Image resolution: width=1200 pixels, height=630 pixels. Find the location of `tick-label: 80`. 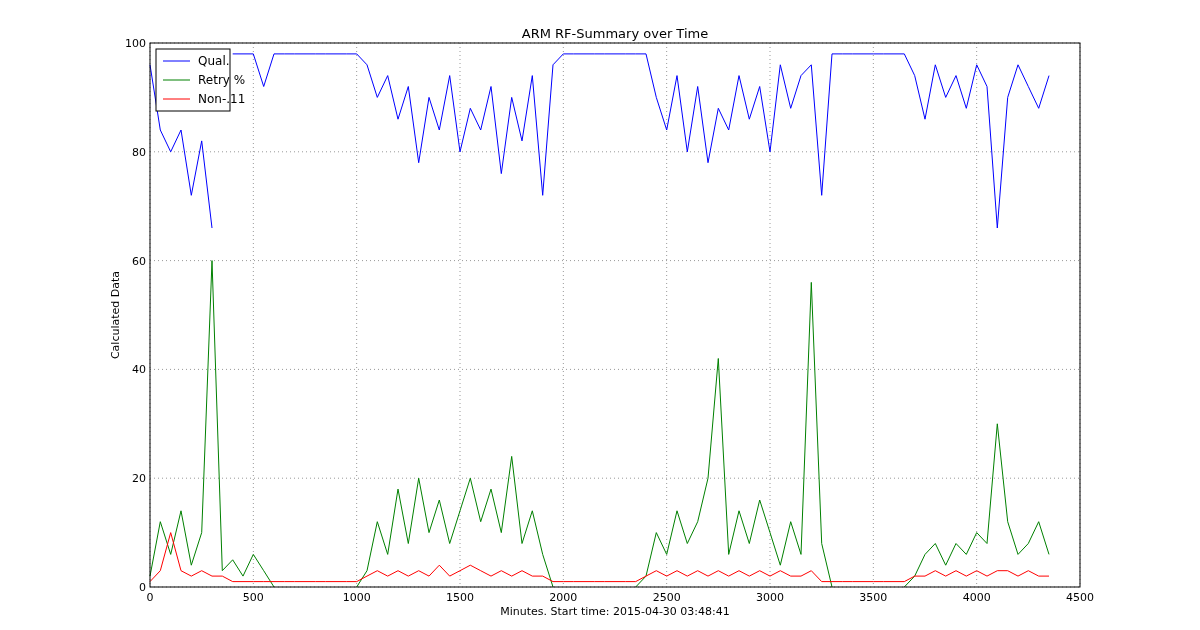

tick-label: 80 is located at coordinates (139, 152).